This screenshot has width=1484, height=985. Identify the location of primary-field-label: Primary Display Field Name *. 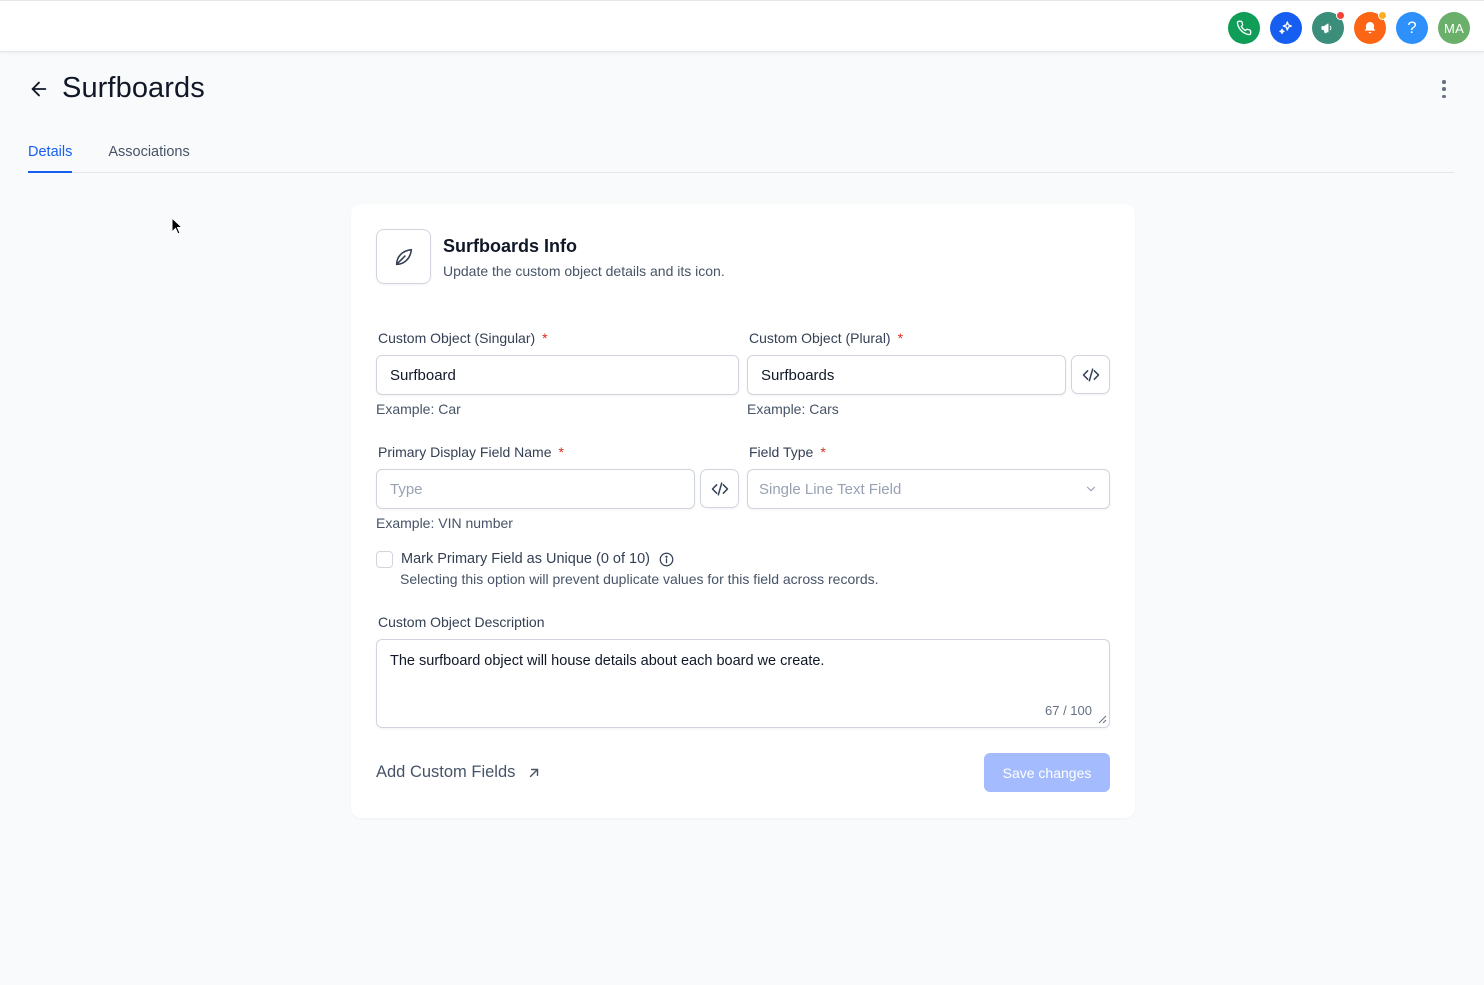
(471, 452).